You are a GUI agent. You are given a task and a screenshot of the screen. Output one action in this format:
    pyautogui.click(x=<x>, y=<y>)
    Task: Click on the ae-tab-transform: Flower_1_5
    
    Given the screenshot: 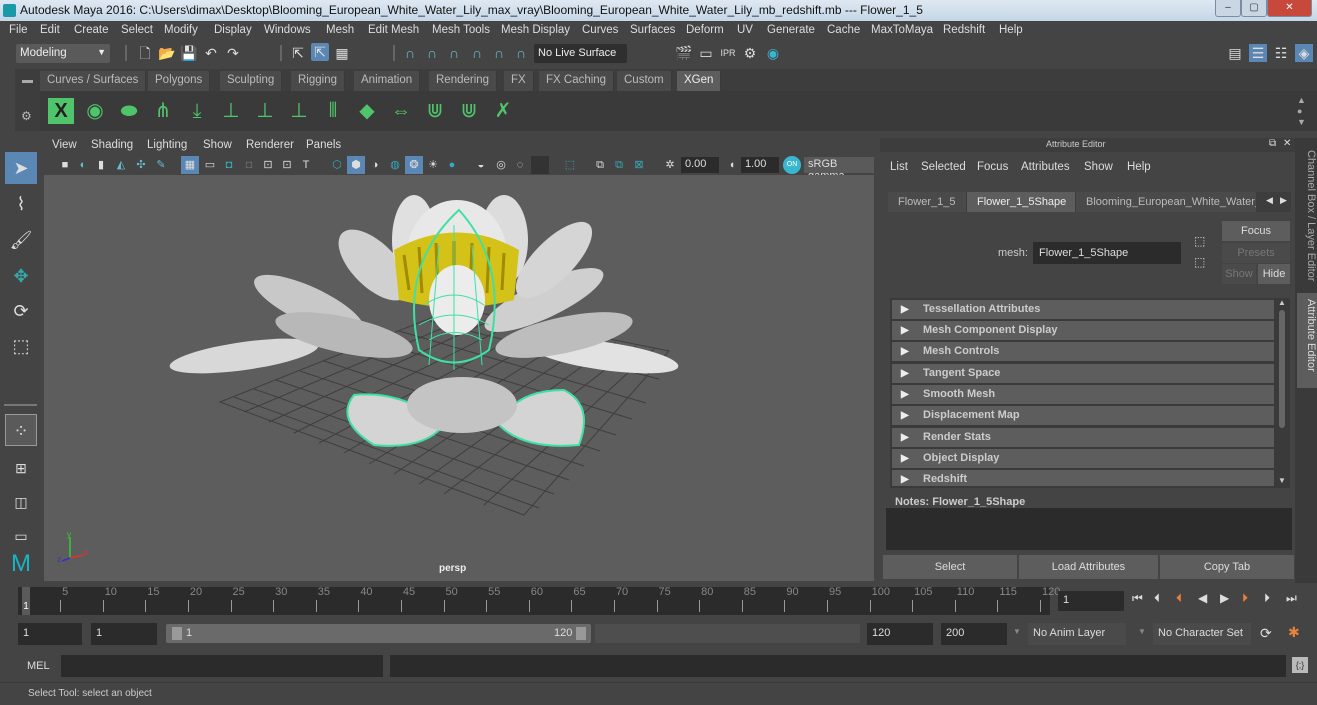 What is the action you would take?
    pyautogui.click(x=927, y=202)
    